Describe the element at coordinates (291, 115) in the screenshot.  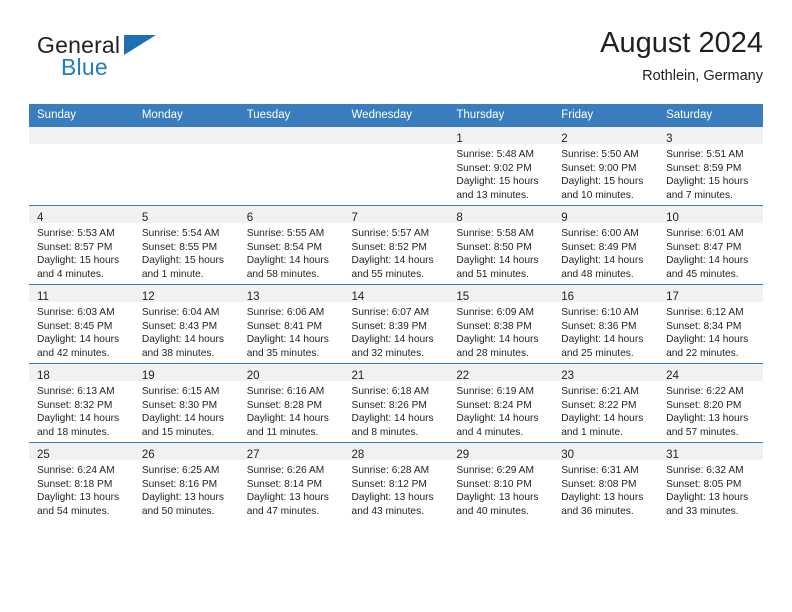
I see `weekday-header-tuesday: Tuesday` at that location.